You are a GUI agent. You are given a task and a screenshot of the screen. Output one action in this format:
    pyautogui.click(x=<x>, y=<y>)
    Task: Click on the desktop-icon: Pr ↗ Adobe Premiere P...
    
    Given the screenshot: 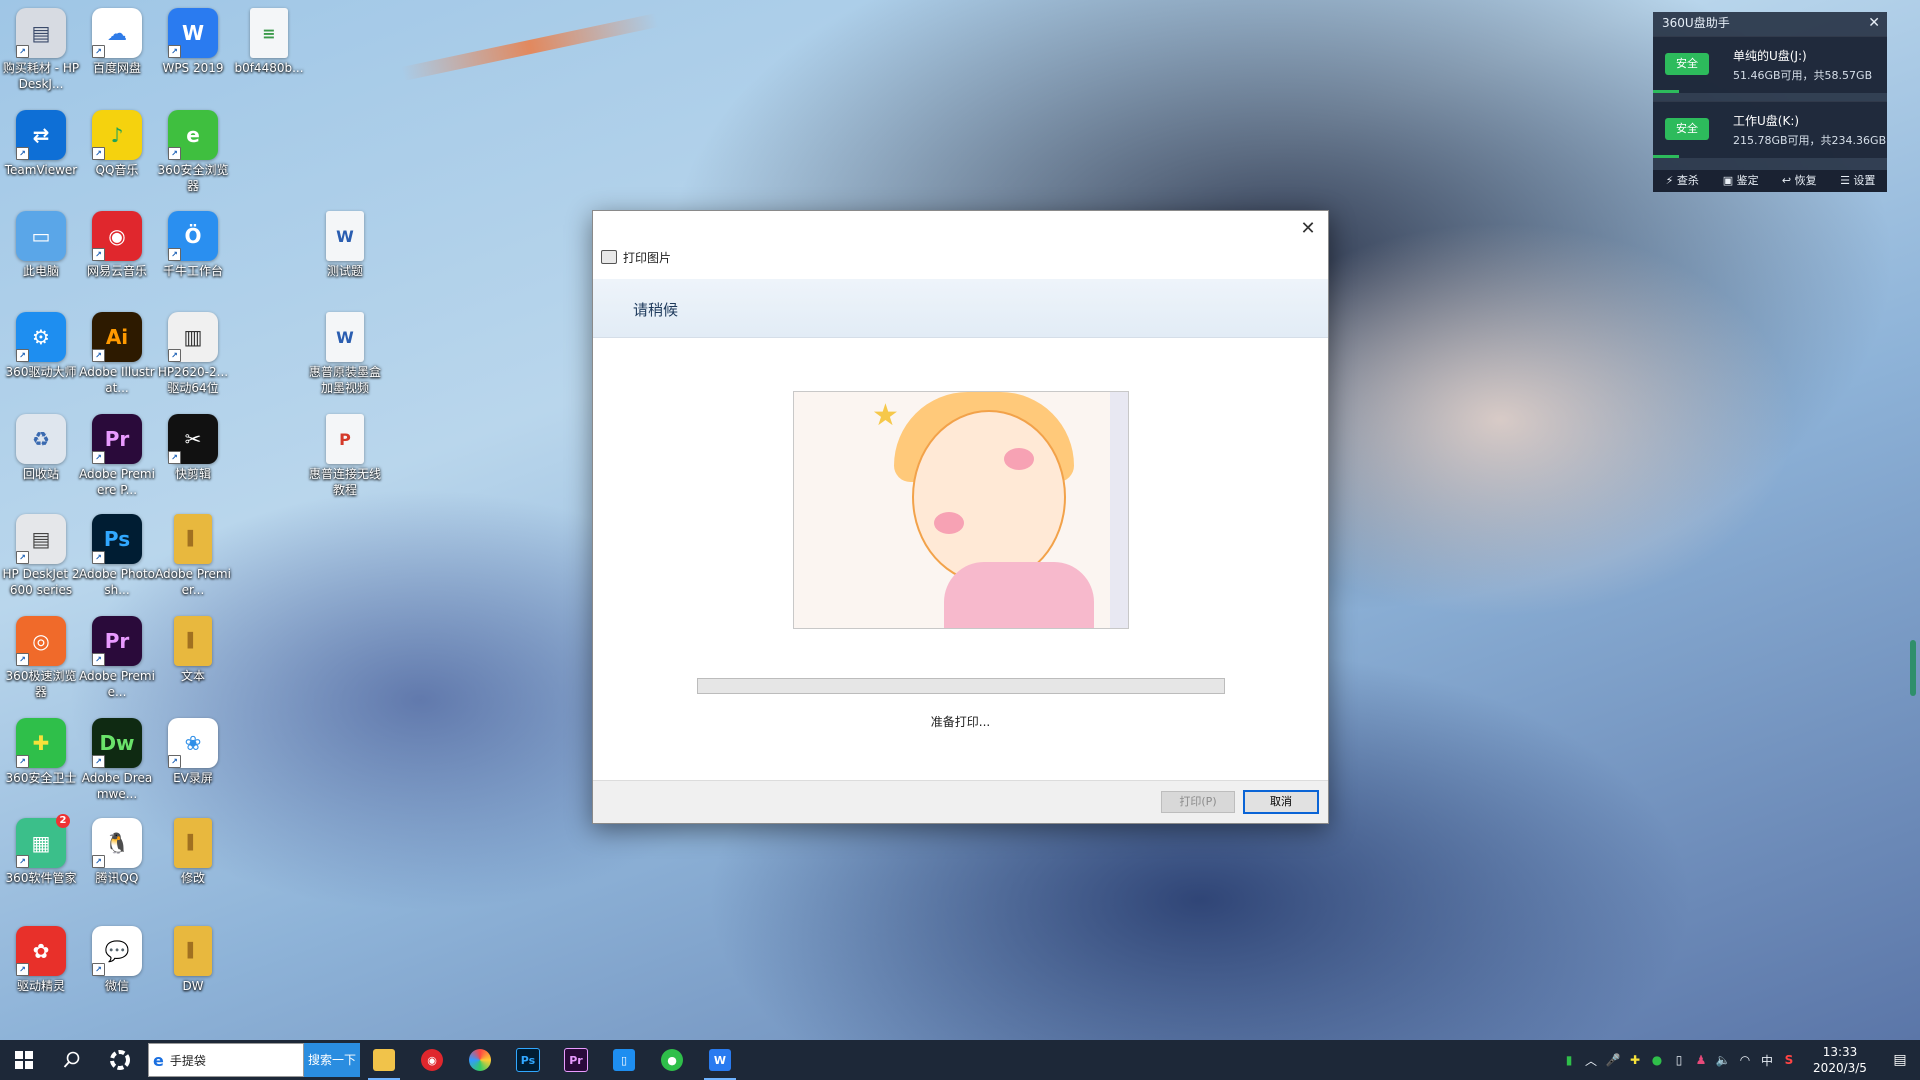 What is the action you would take?
    pyautogui.click(x=117, y=458)
    